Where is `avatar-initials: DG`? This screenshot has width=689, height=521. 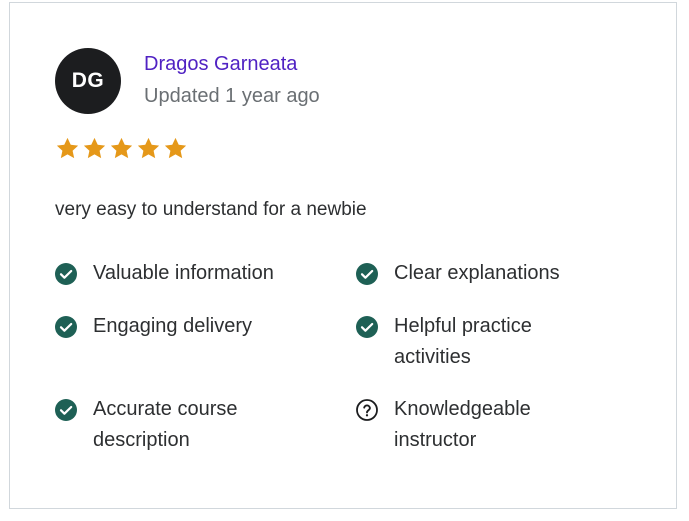 avatar-initials: DG is located at coordinates (88, 80).